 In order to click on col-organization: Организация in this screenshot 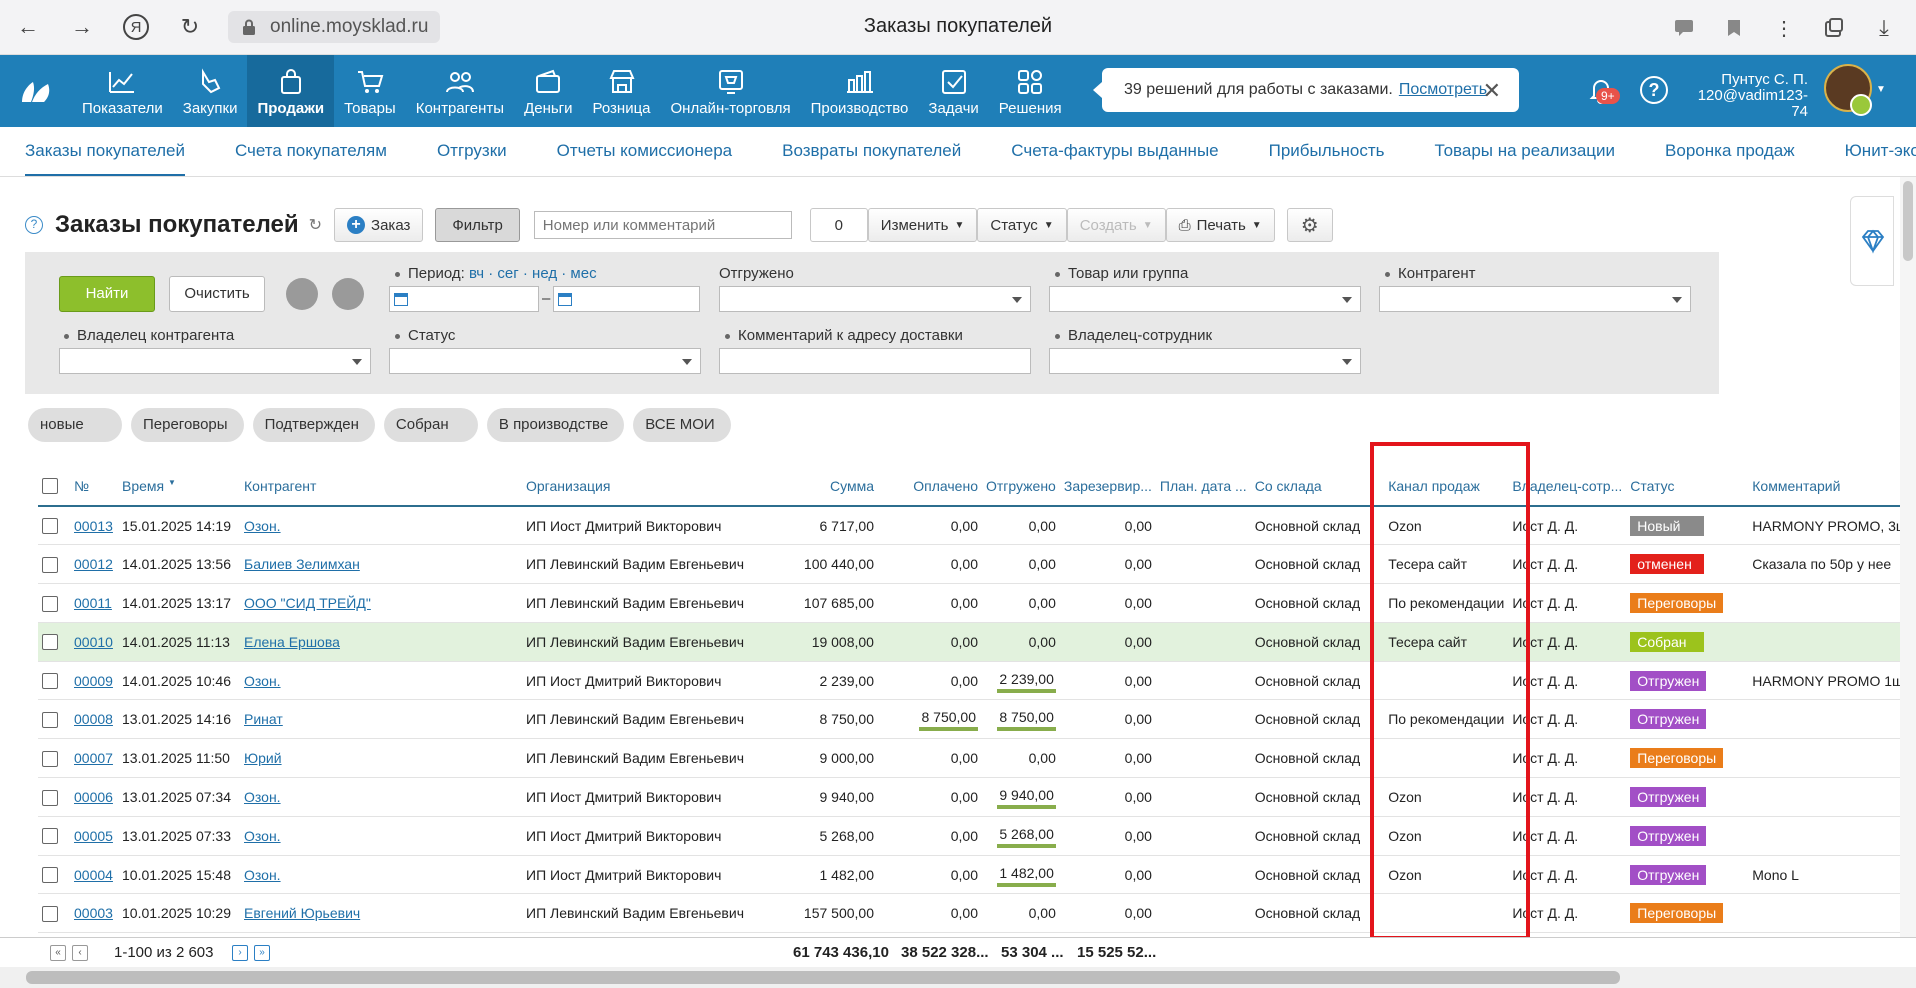, I will do `click(635, 486)`.